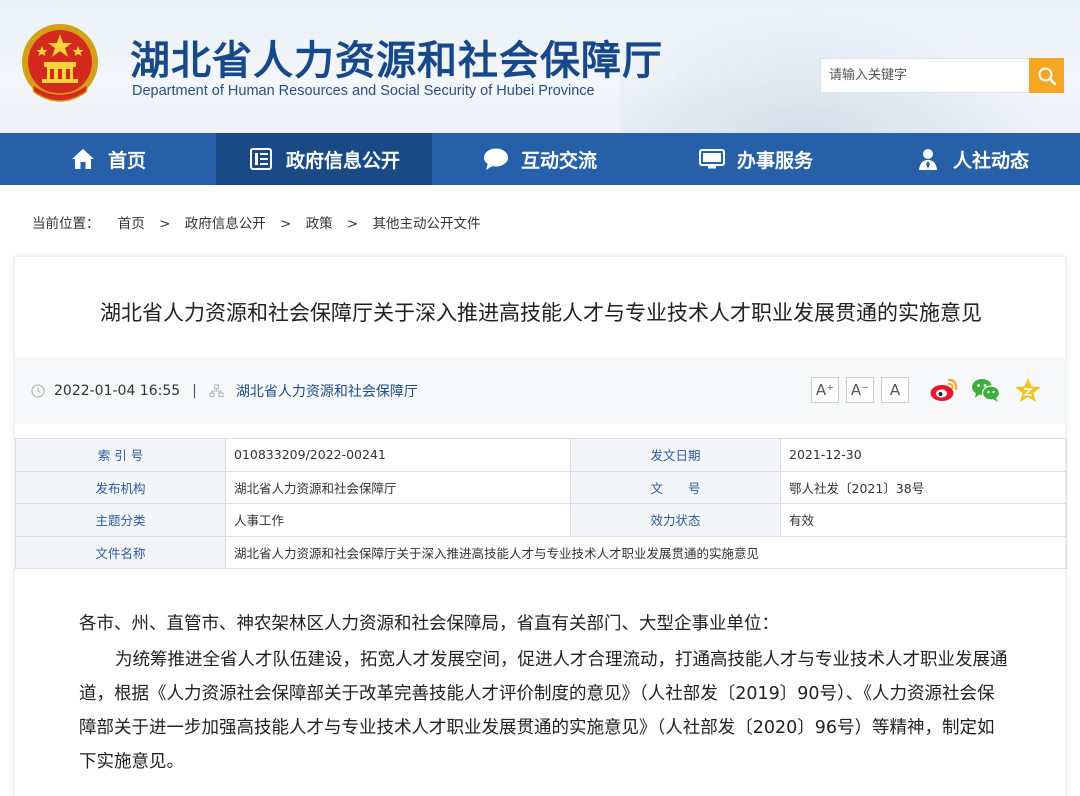  Describe the element at coordinates (326, 392) in the screenshot. I see `article-source: 湖北省人力资源和社会保障厅` at that location.